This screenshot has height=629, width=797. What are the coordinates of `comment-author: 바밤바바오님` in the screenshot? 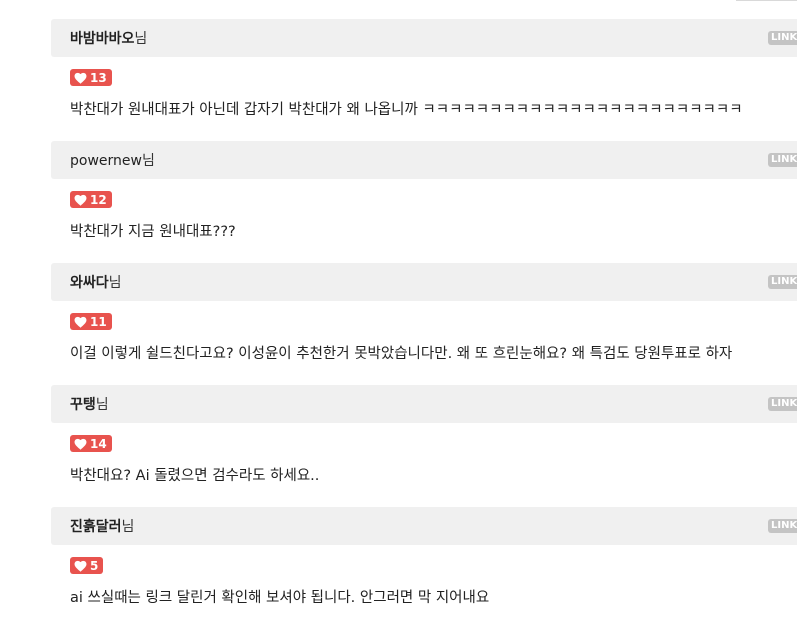 It's located at (108, 38).